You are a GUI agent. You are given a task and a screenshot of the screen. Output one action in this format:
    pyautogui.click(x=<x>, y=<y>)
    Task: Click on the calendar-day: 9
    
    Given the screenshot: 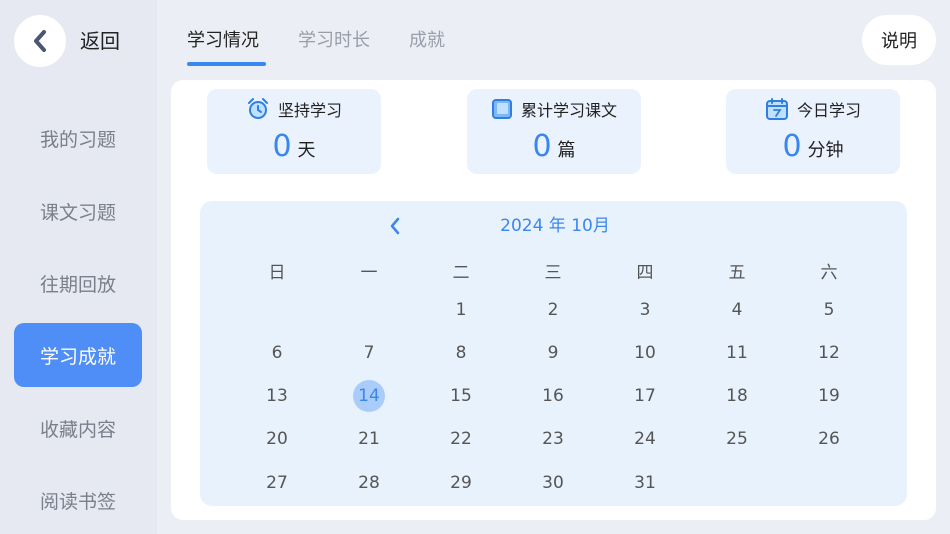 What is the action you would take?
    pyautogui.click(x=553, y=353)
    